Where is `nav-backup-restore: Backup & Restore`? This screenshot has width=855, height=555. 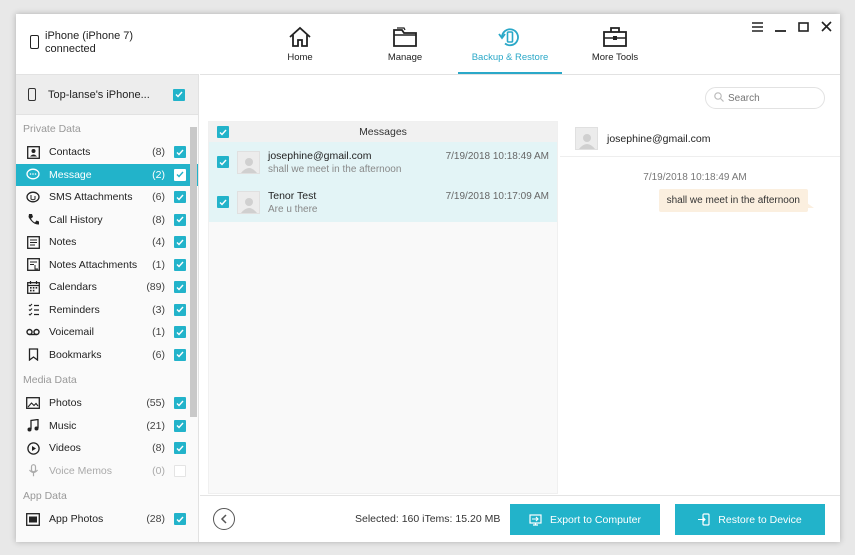 nav-backup-restore: Backup & Restore is located at coordinates (510, 49).